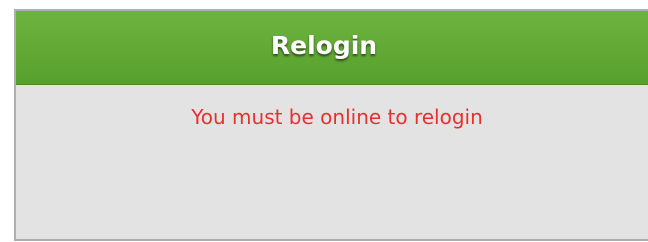  Describe the element at coordinates (324, 45) in the screenshot. I see `dialog-title: Relogin` at that location.